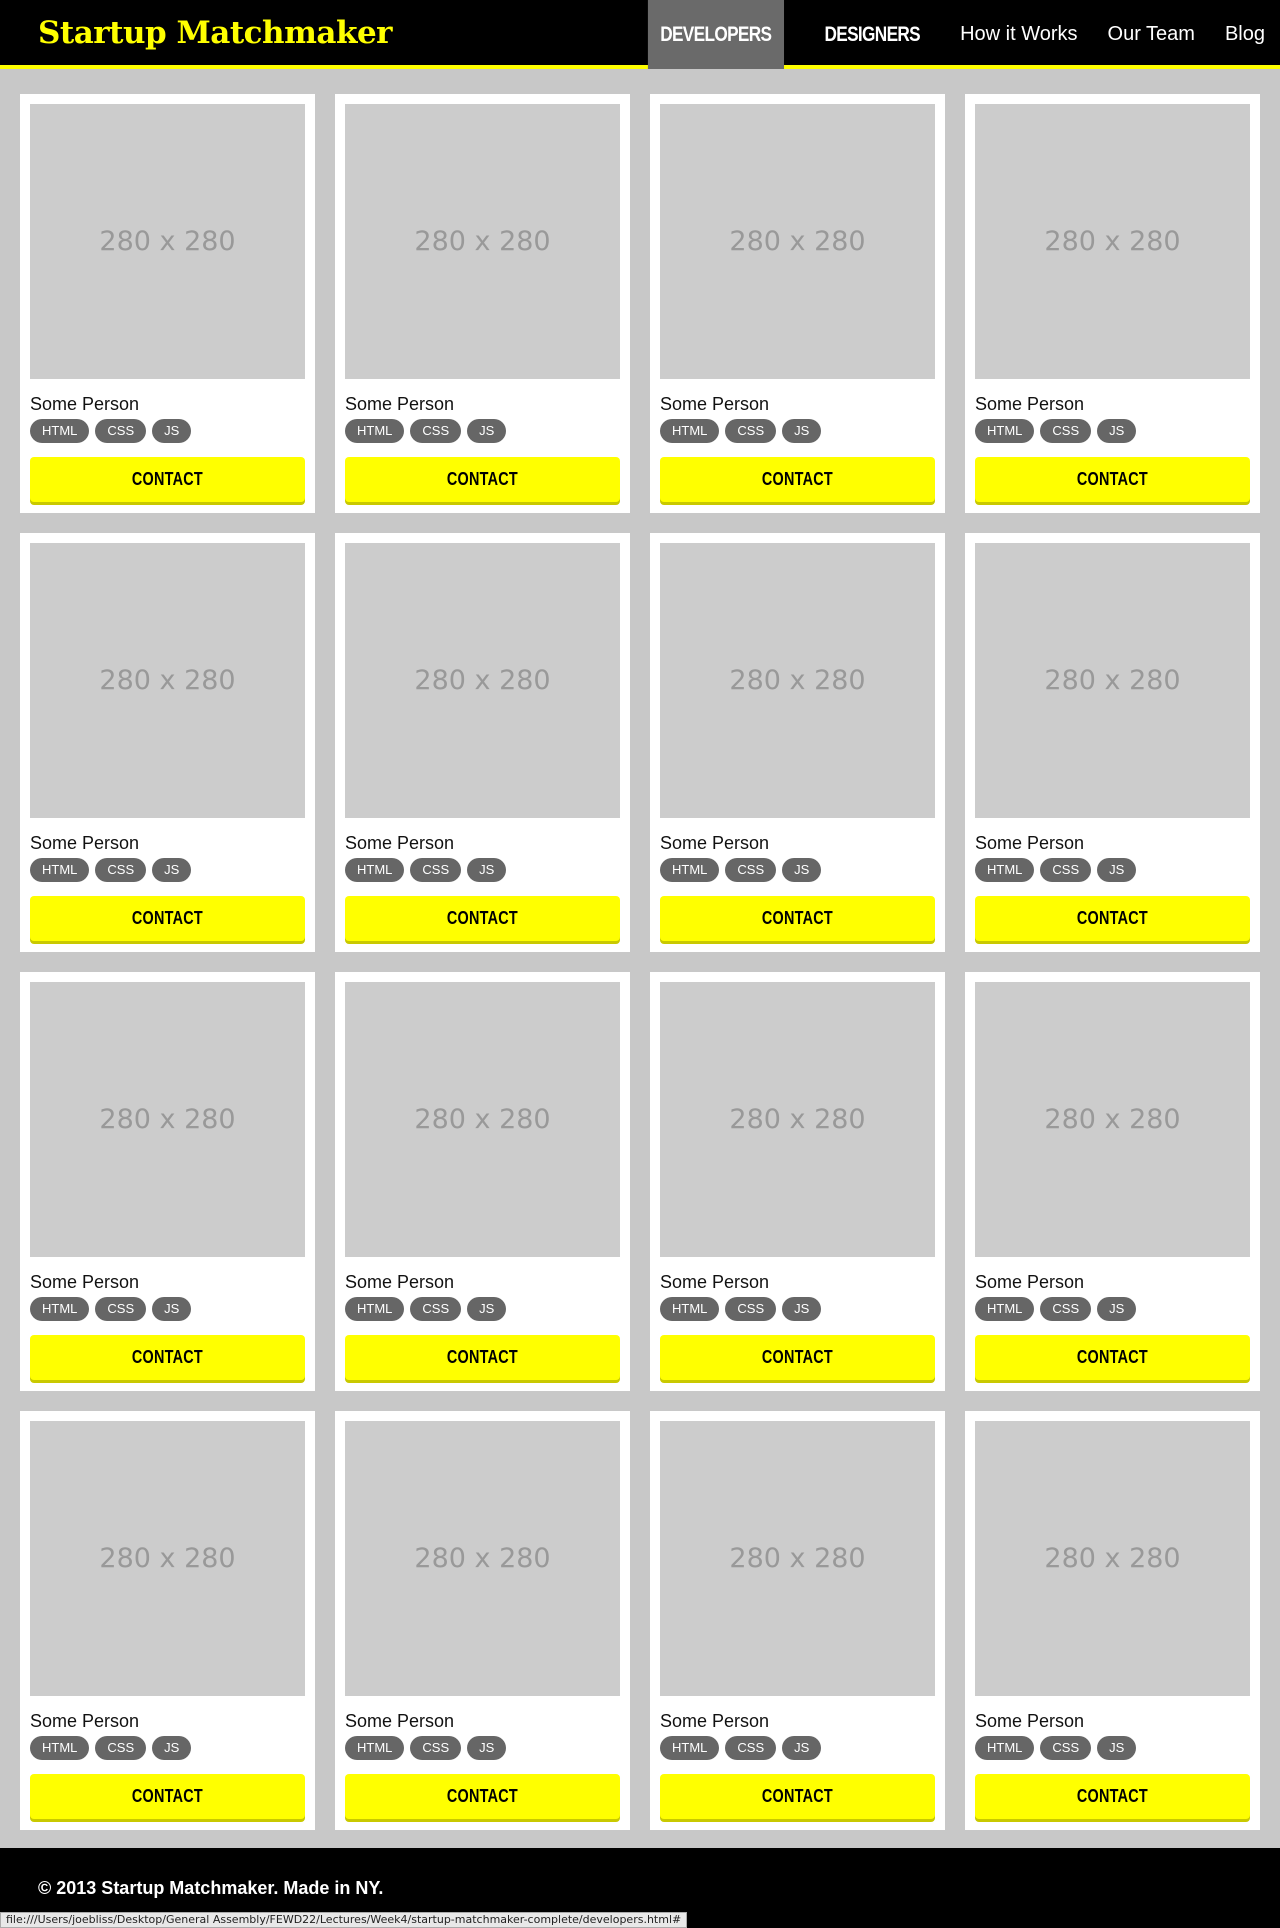 Image resolution: width=1280 pixels, height=1928 pixels. Describe the element at coordinates (872, 34) in the screenshot. I see `nav-designers: DESIGNERS` at that location.